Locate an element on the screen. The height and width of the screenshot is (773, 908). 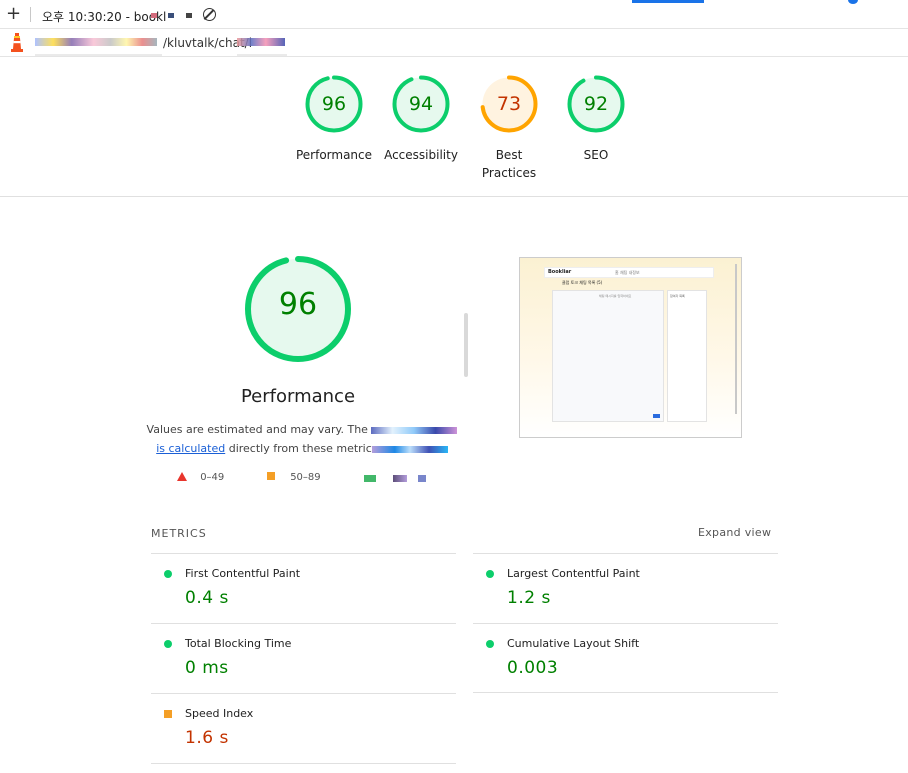
legend-fail: 0–49 is located at coordinates (200, 477).